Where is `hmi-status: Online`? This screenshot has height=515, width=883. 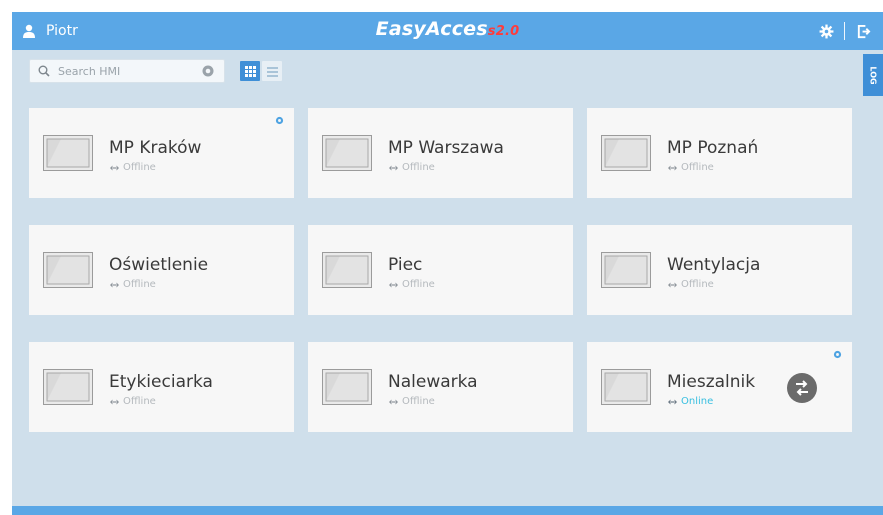
hmi-status: Online is located at coordinates (690, 401).